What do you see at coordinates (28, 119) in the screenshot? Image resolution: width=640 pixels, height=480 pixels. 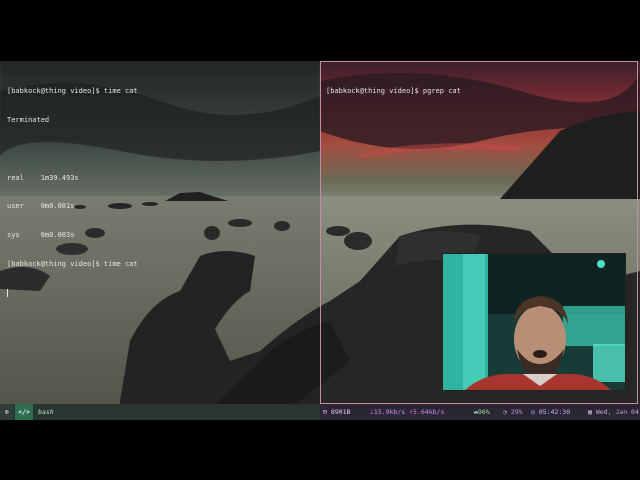 I see `terminal-line: Terminated` at bounding box center [28, 119].